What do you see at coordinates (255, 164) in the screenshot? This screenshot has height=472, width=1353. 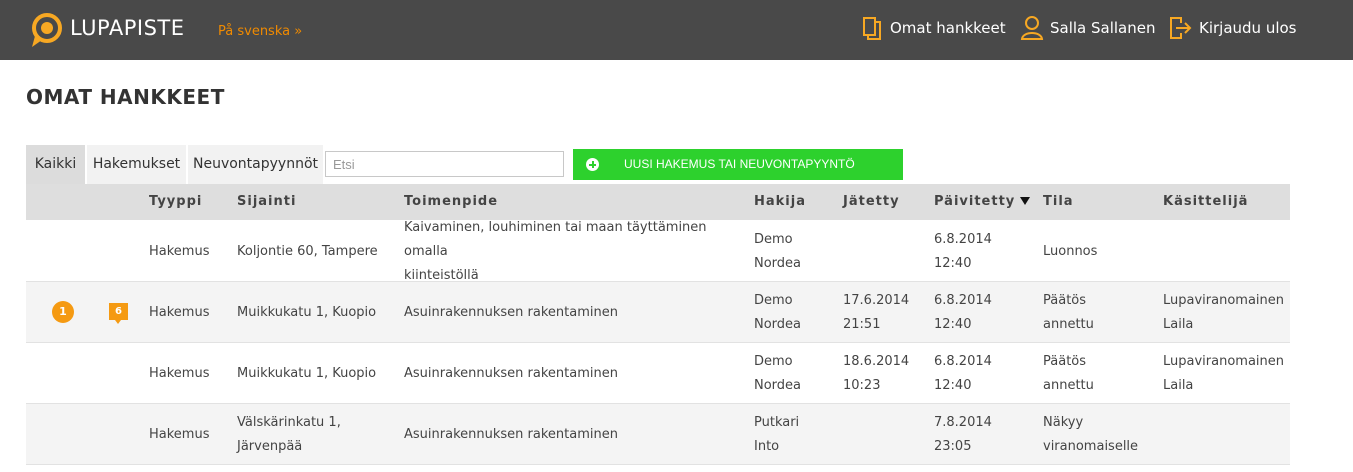 I see `tab-inquiries: Neuvontapyynnöt` at bounding box center [255, 164].